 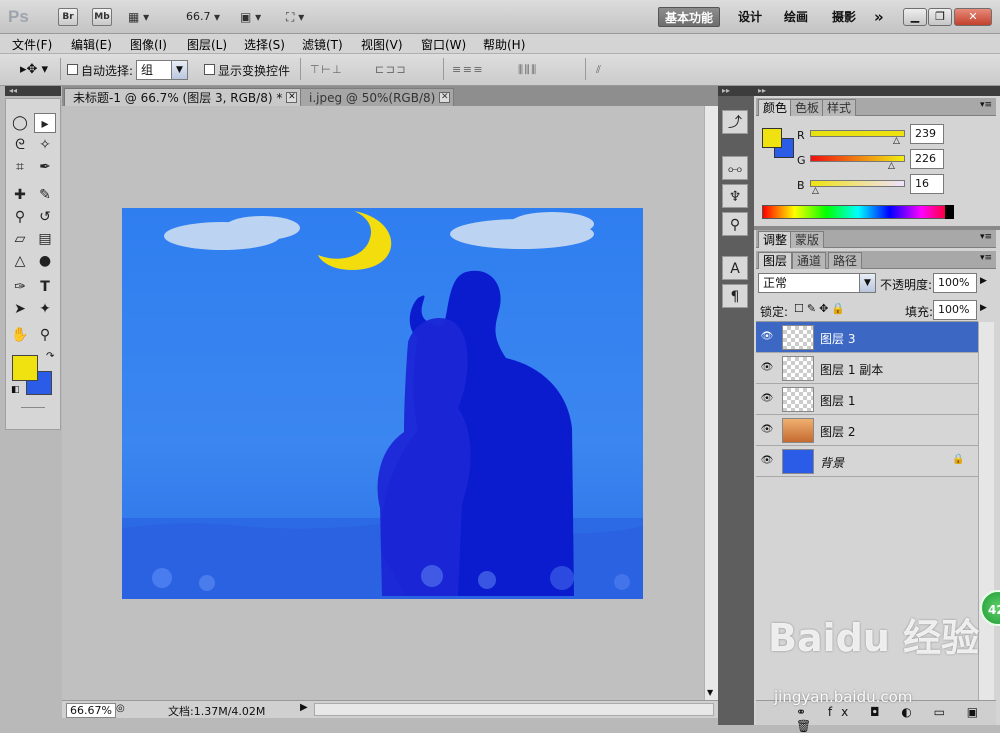 I want to click on more-workspaces-icon: », so click(x=879, y=17).